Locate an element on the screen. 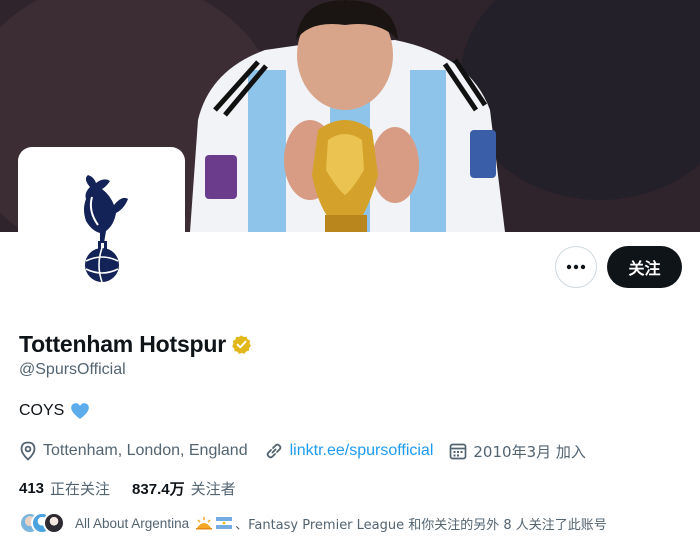  profile-name-row: Tottenham Hotspur is located at coordinates (135, 344).